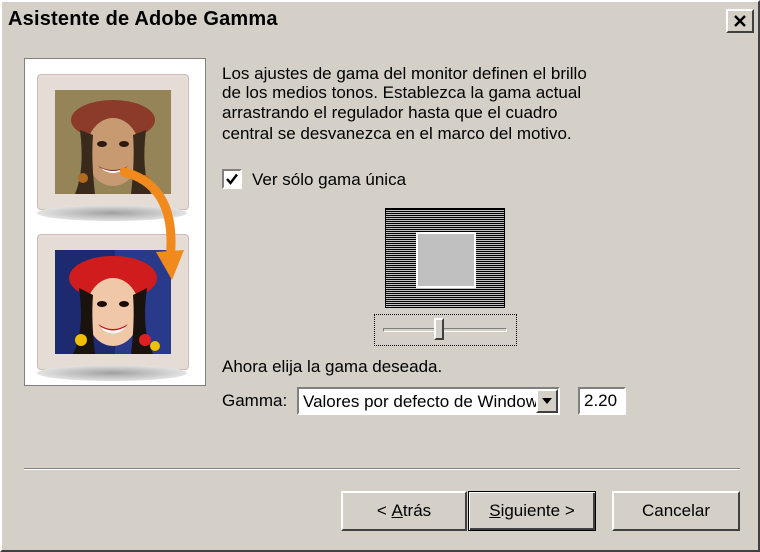  Describe the element at coordinates (382, 469) in the screenshot. I see `divider` at that location.